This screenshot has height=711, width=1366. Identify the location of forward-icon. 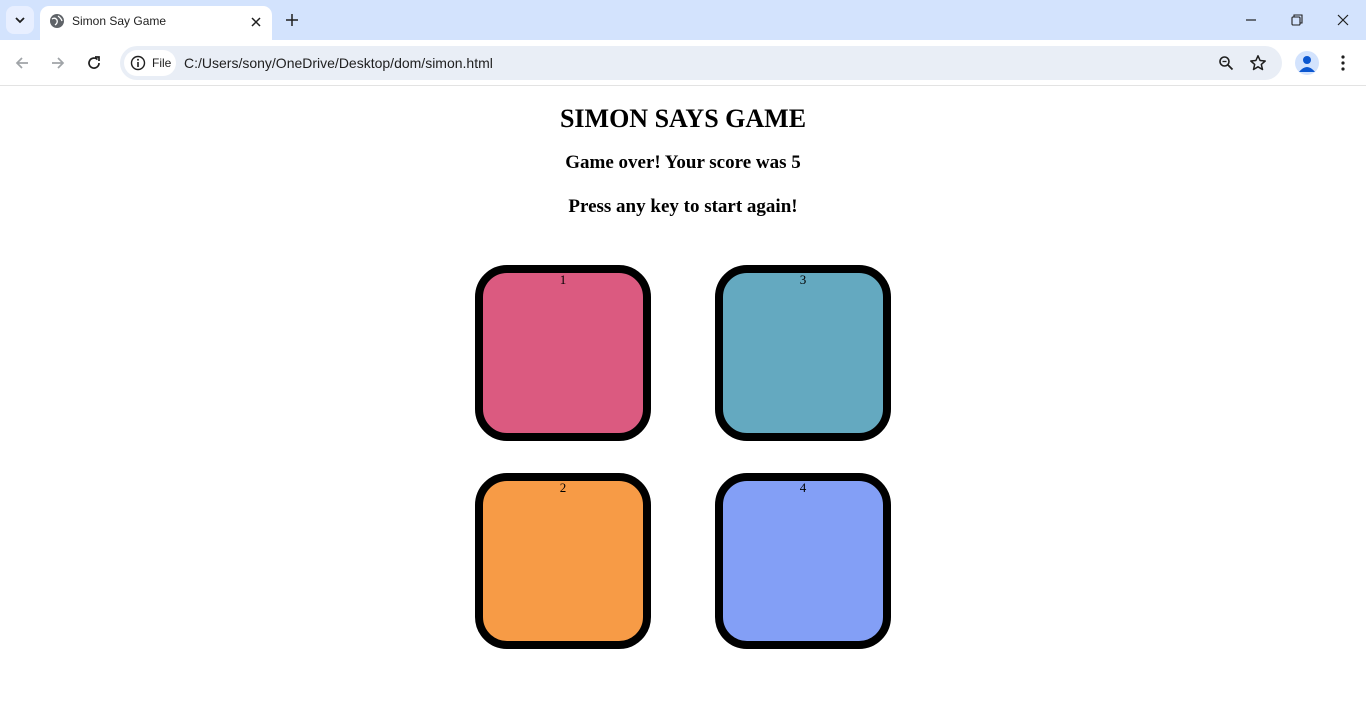
(58, 63).